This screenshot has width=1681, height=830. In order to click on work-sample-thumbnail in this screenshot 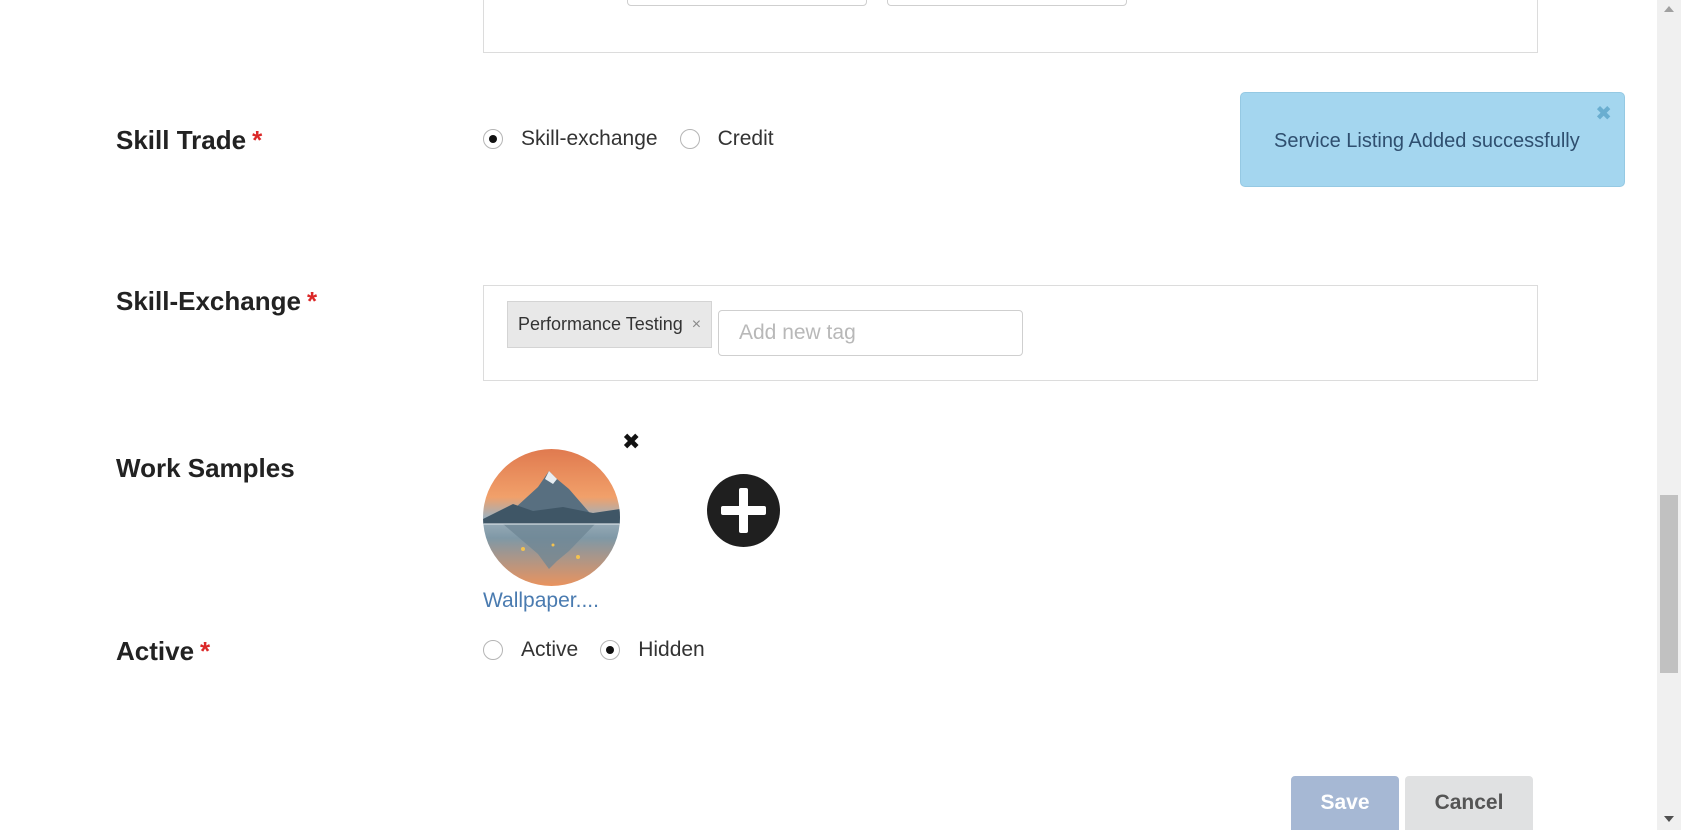, I will do `click(551, 517)`.